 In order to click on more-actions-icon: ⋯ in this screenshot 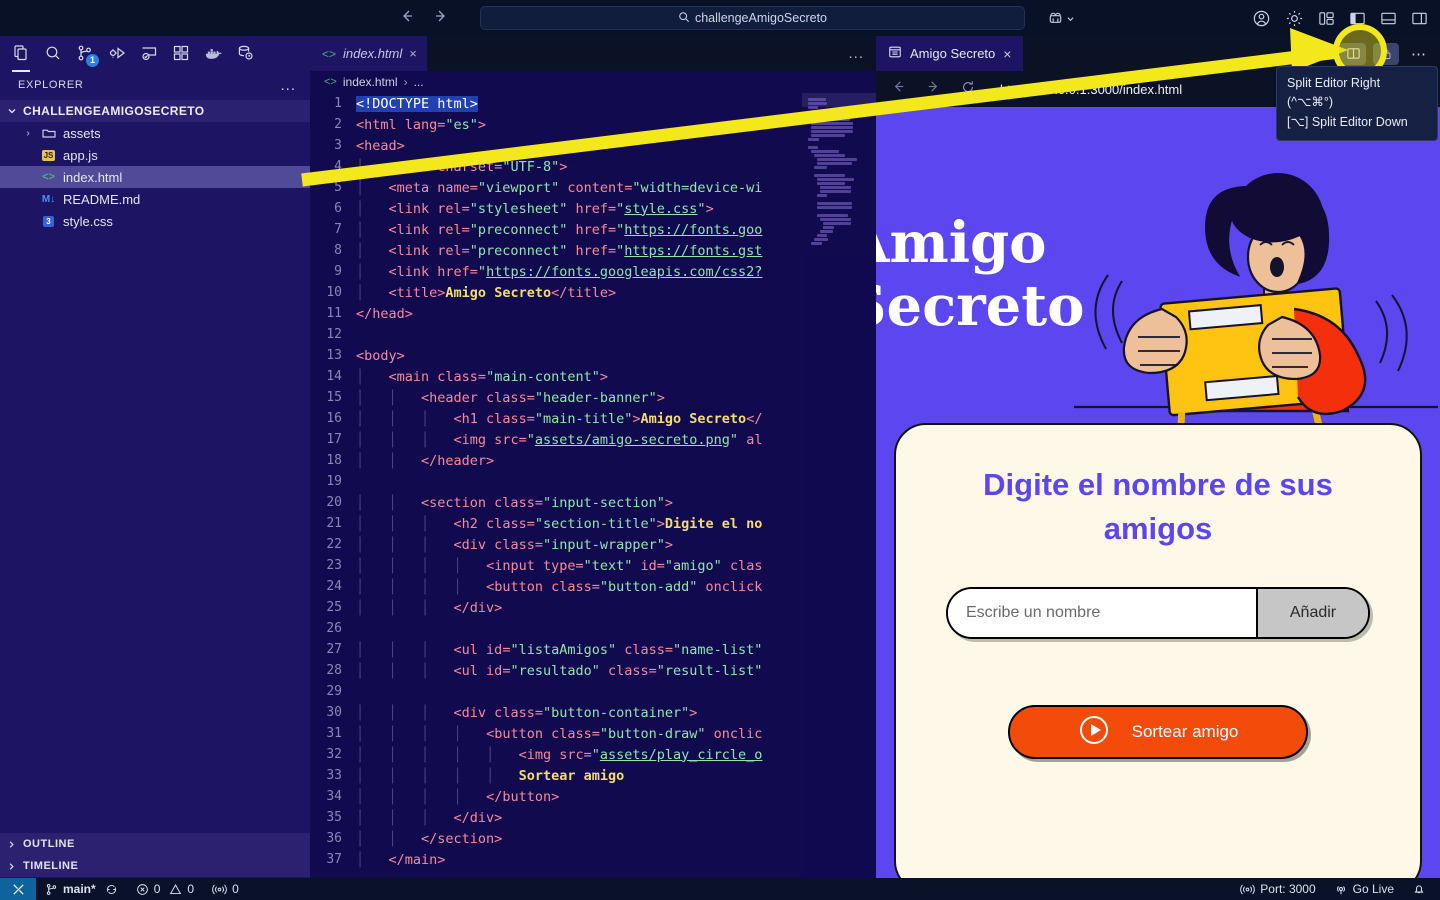, I will do `click(1419, 54)`.